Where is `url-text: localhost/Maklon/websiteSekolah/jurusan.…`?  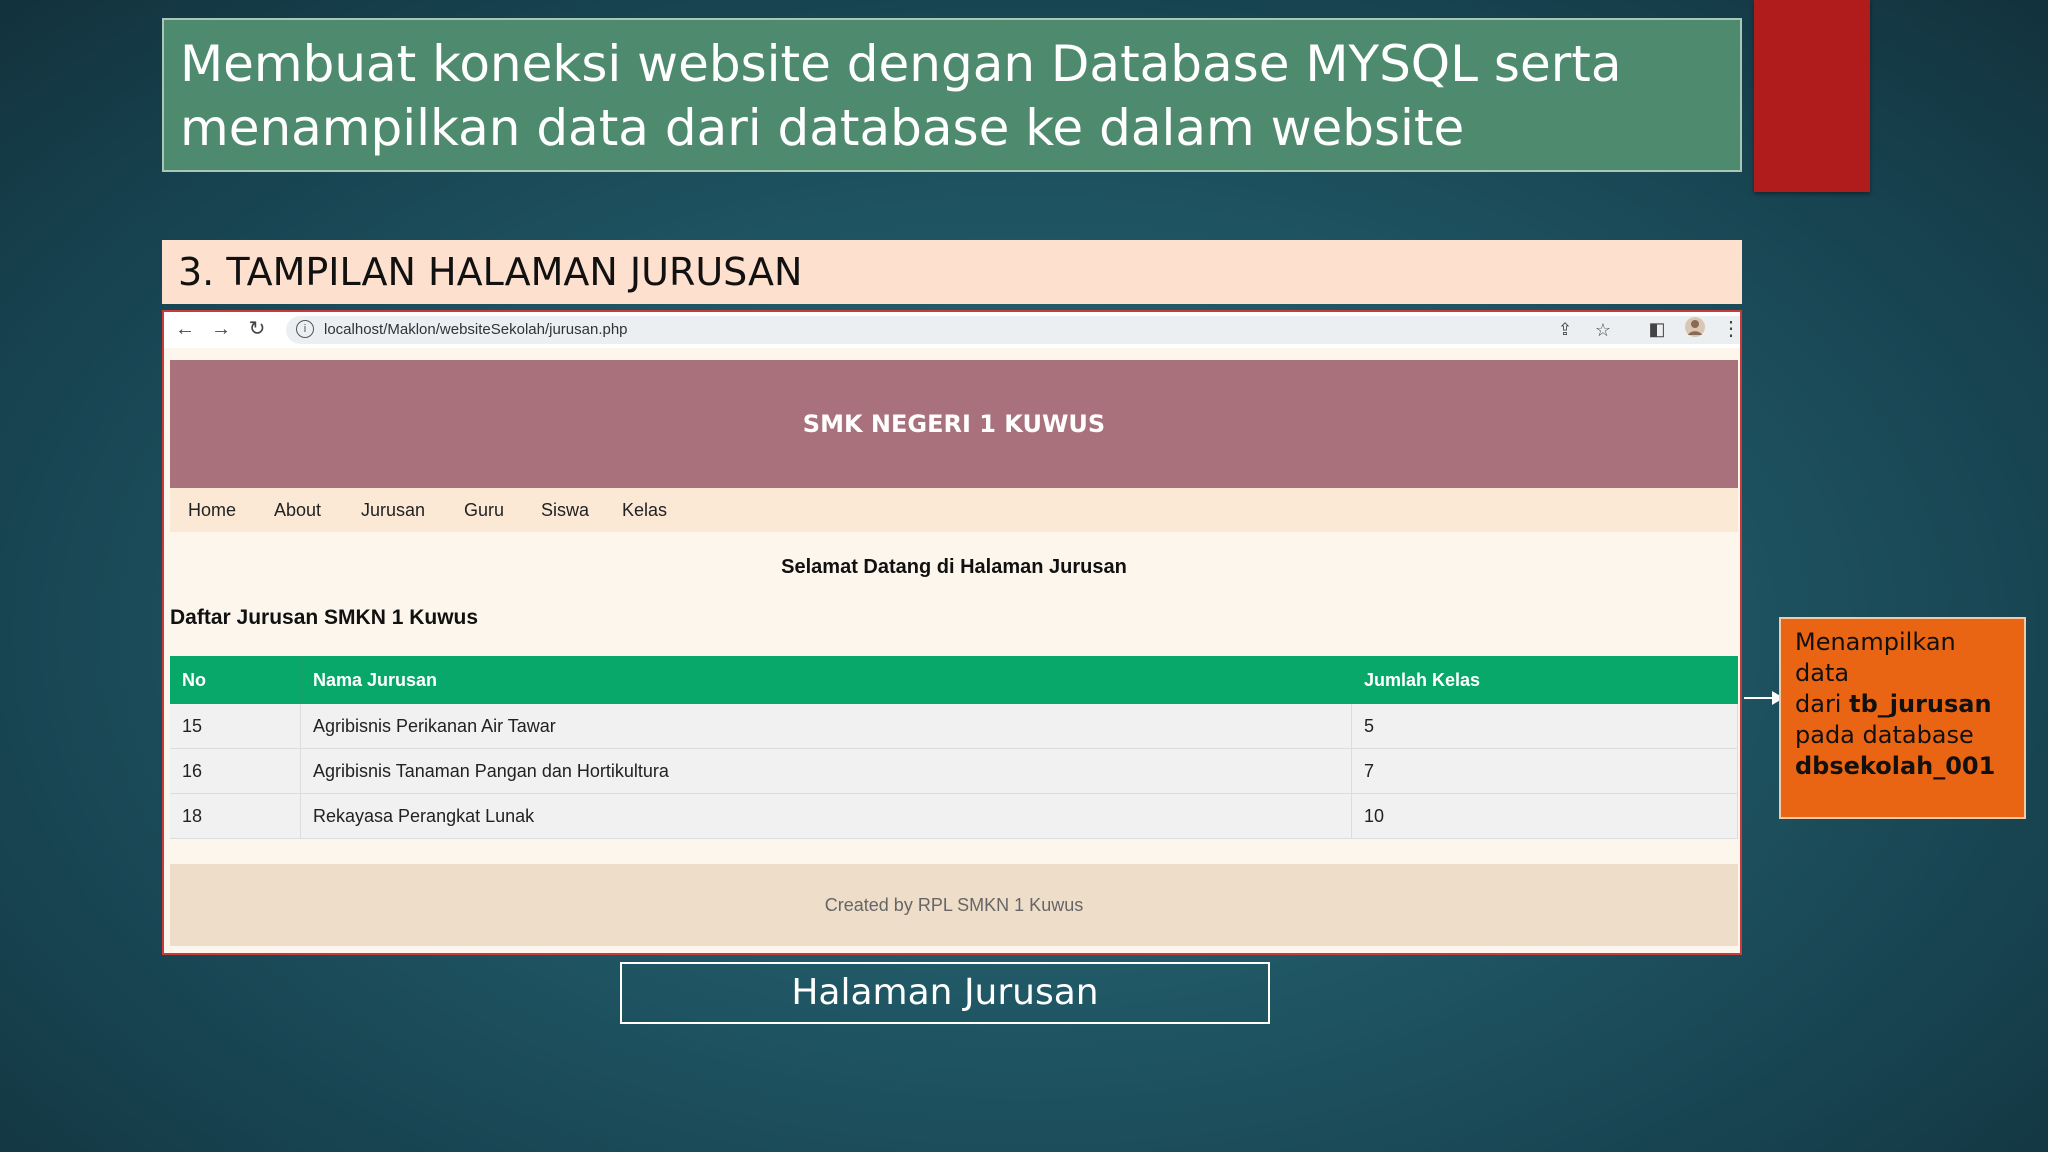 url-text: localhost/Maklon/websiteSekolah/jurusan.… is located at coordinates (476, 329).